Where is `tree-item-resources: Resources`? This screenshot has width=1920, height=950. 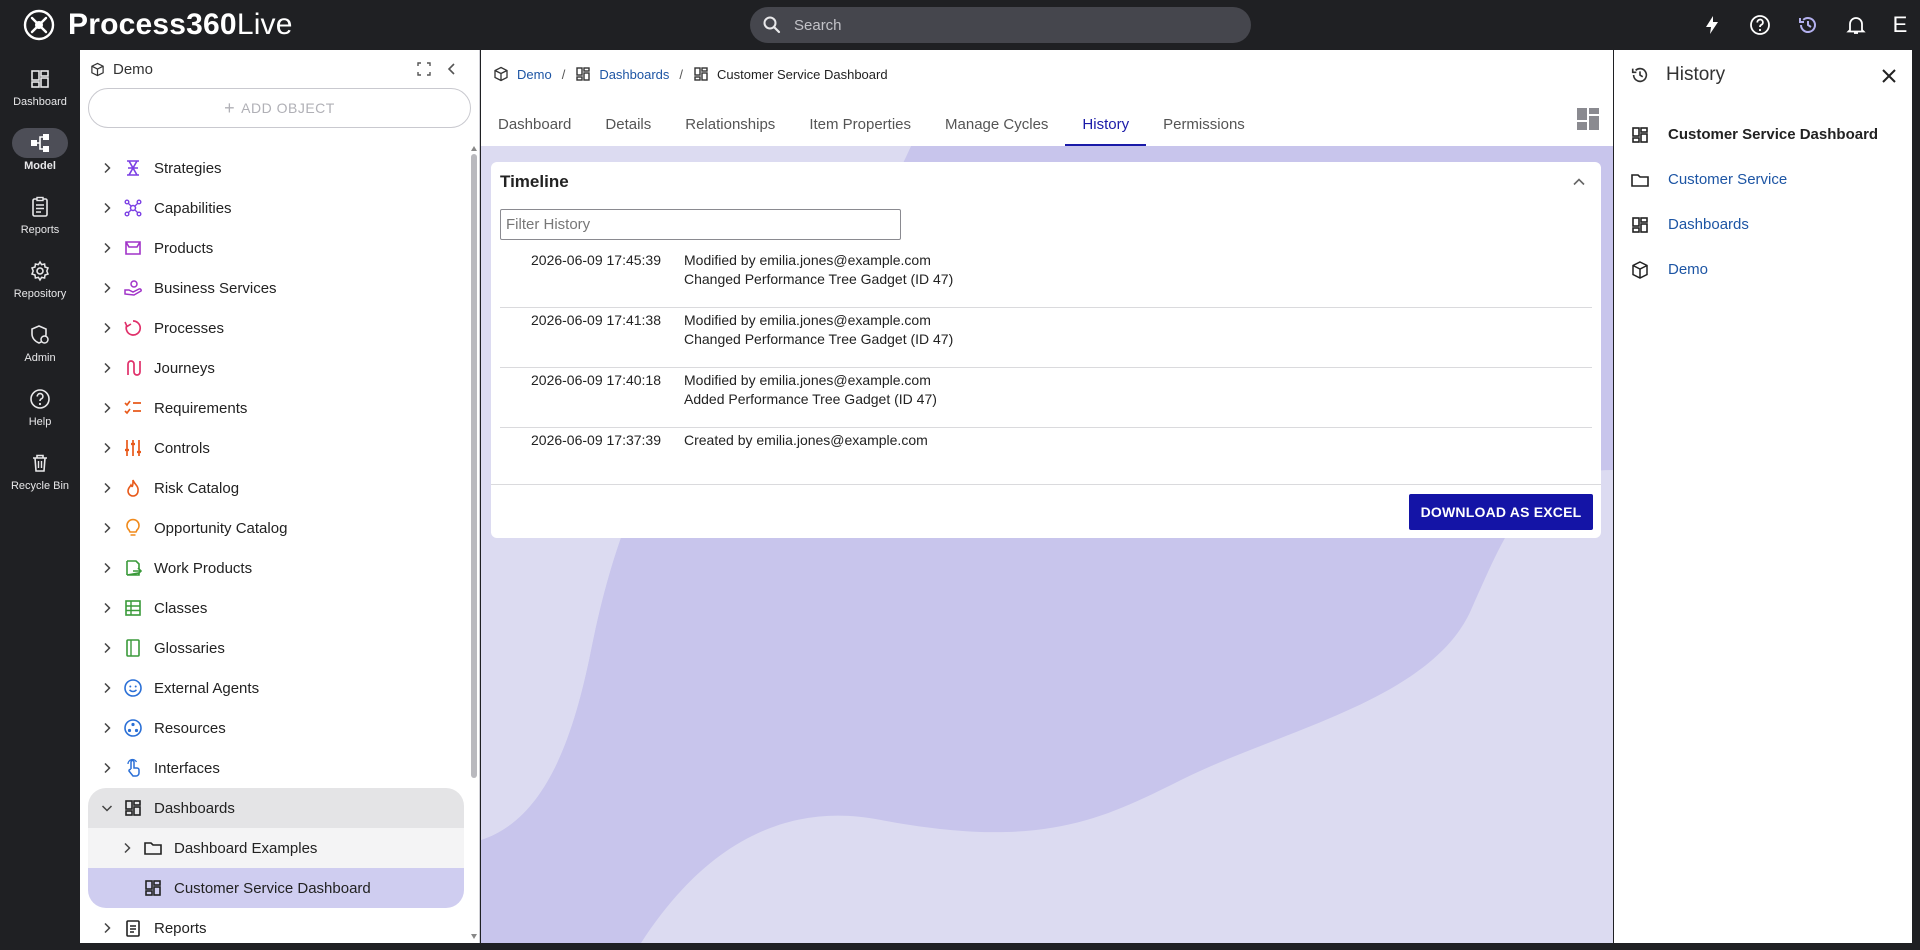 tree-item-resources: Resources is located at coordinates (276, 728).